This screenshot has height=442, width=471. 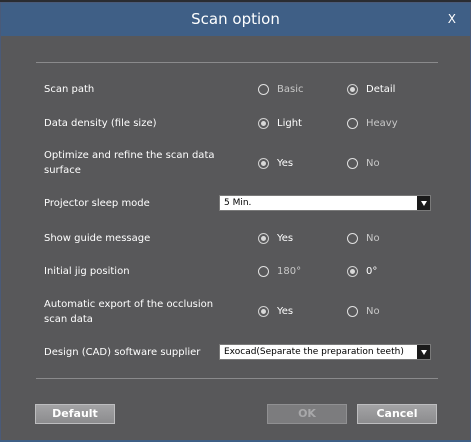 What do you see at coordinates (237, 62) in the screenshot?
I see `top-divider` at bounding box center [237, 62].